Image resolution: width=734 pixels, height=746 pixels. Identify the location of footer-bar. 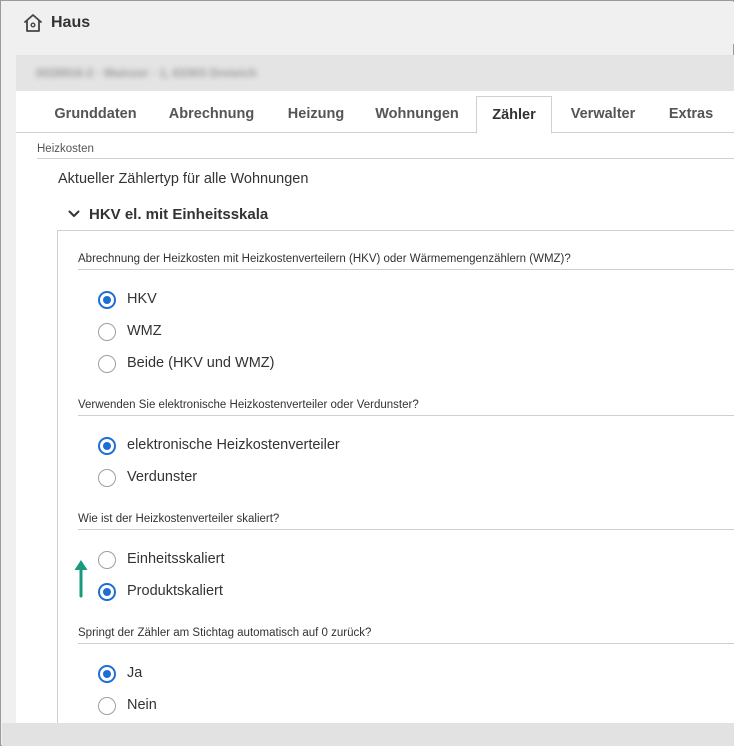
(368, 734).